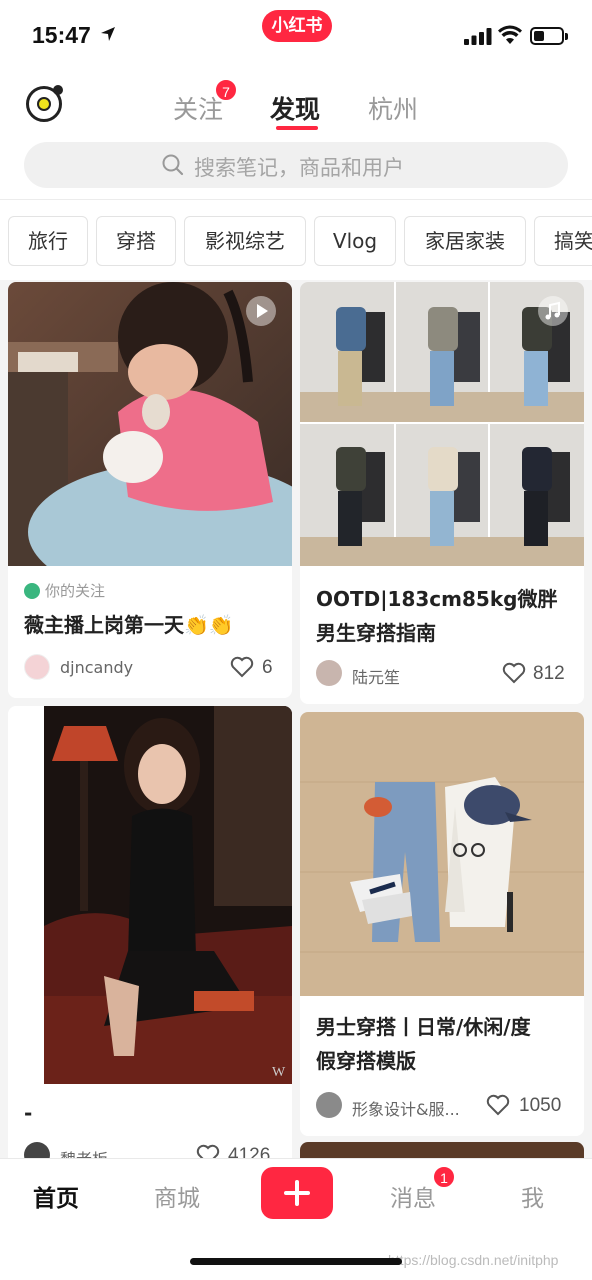  What do you see at coordinates (478, 36) in the screenshot?
I see `cellular-signal-icon` at bounding box center [478, 36].